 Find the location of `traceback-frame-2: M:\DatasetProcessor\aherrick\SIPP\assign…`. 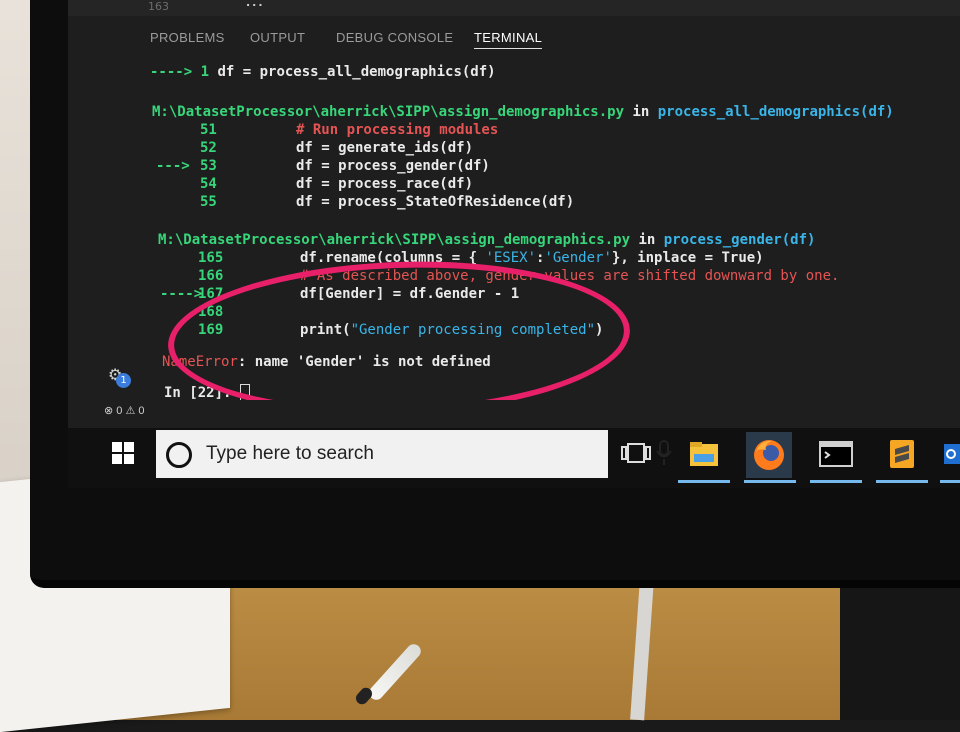

traceback-frame-2: M:\DatasetProcessor\aherrick\SIPP\assign… is located at coordinates (486, 240).